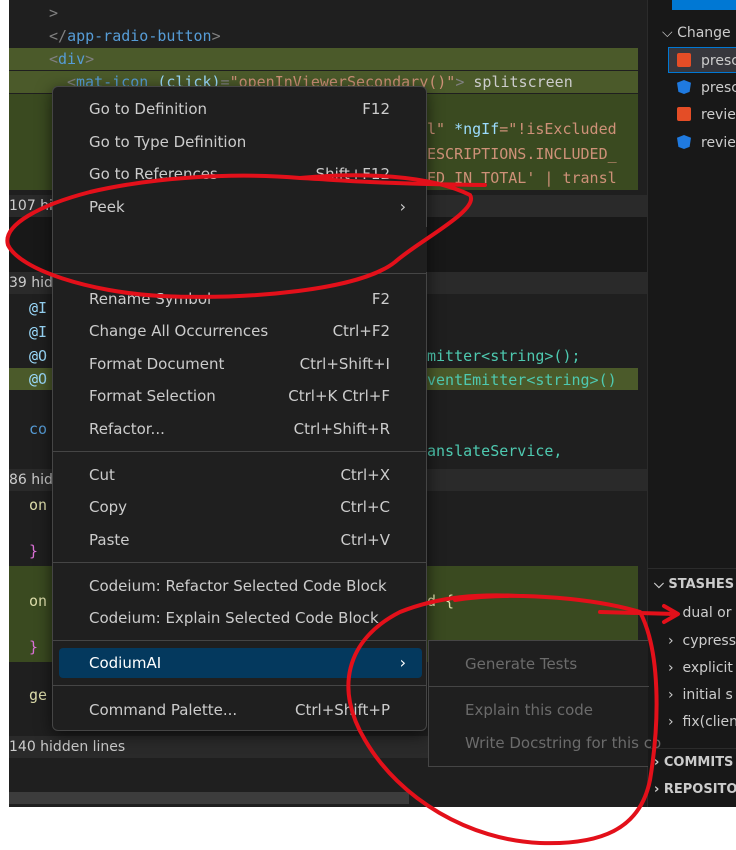 The width and height of the screenshot is (736, 850). What do you see at coordinates (495, 451) in the screenshot?
I see `code-line: anslateService,` at bounding box center [495, 451].